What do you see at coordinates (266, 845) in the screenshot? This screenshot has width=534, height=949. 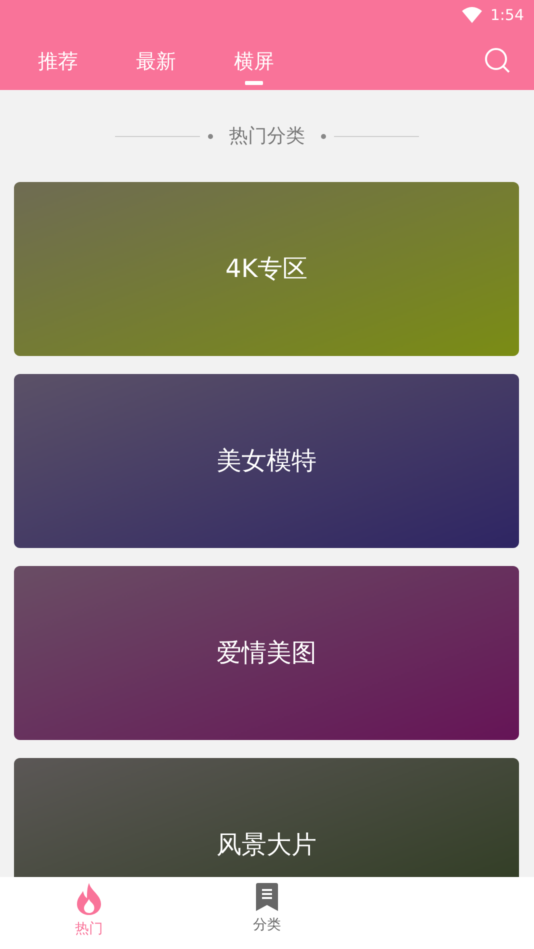 I see `category-label: 风景大片` at bounding box center [266, 845].